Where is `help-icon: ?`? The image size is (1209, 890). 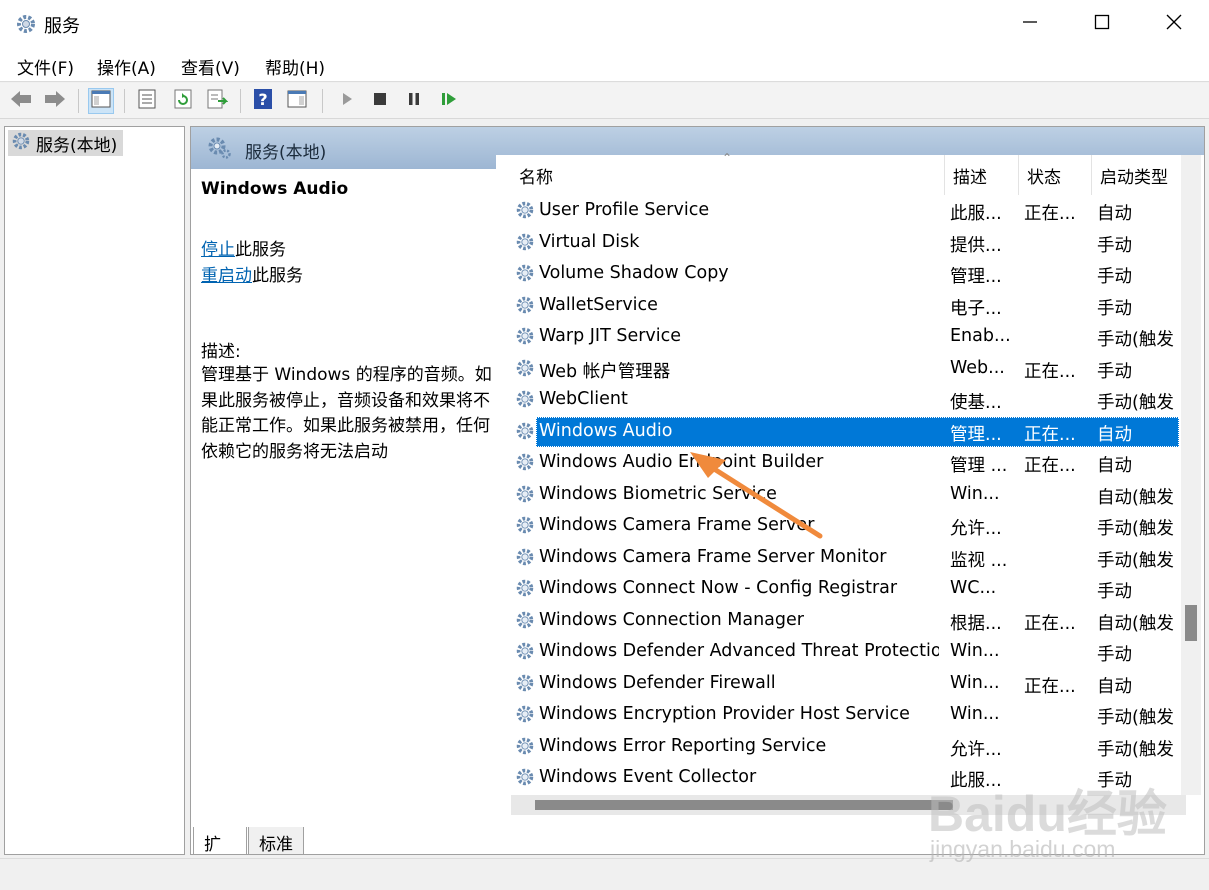 help-icon: ? is located at coordinates (263, 101).